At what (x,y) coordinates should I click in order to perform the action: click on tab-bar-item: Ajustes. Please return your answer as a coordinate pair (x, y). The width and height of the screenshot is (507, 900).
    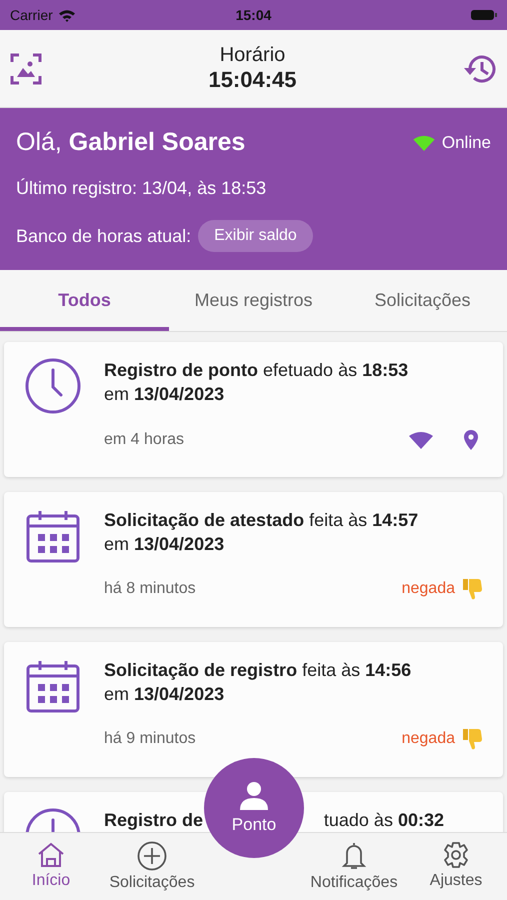
    Looking at the image, I should click on (456, 870).